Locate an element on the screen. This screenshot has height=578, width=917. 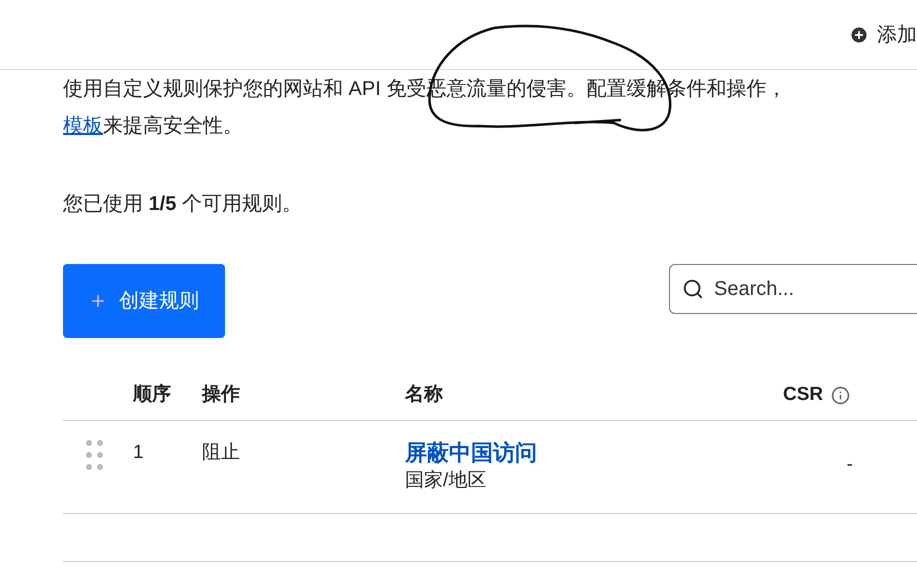
table-cell-text: 阻止 is located at coordinates (221, 453).